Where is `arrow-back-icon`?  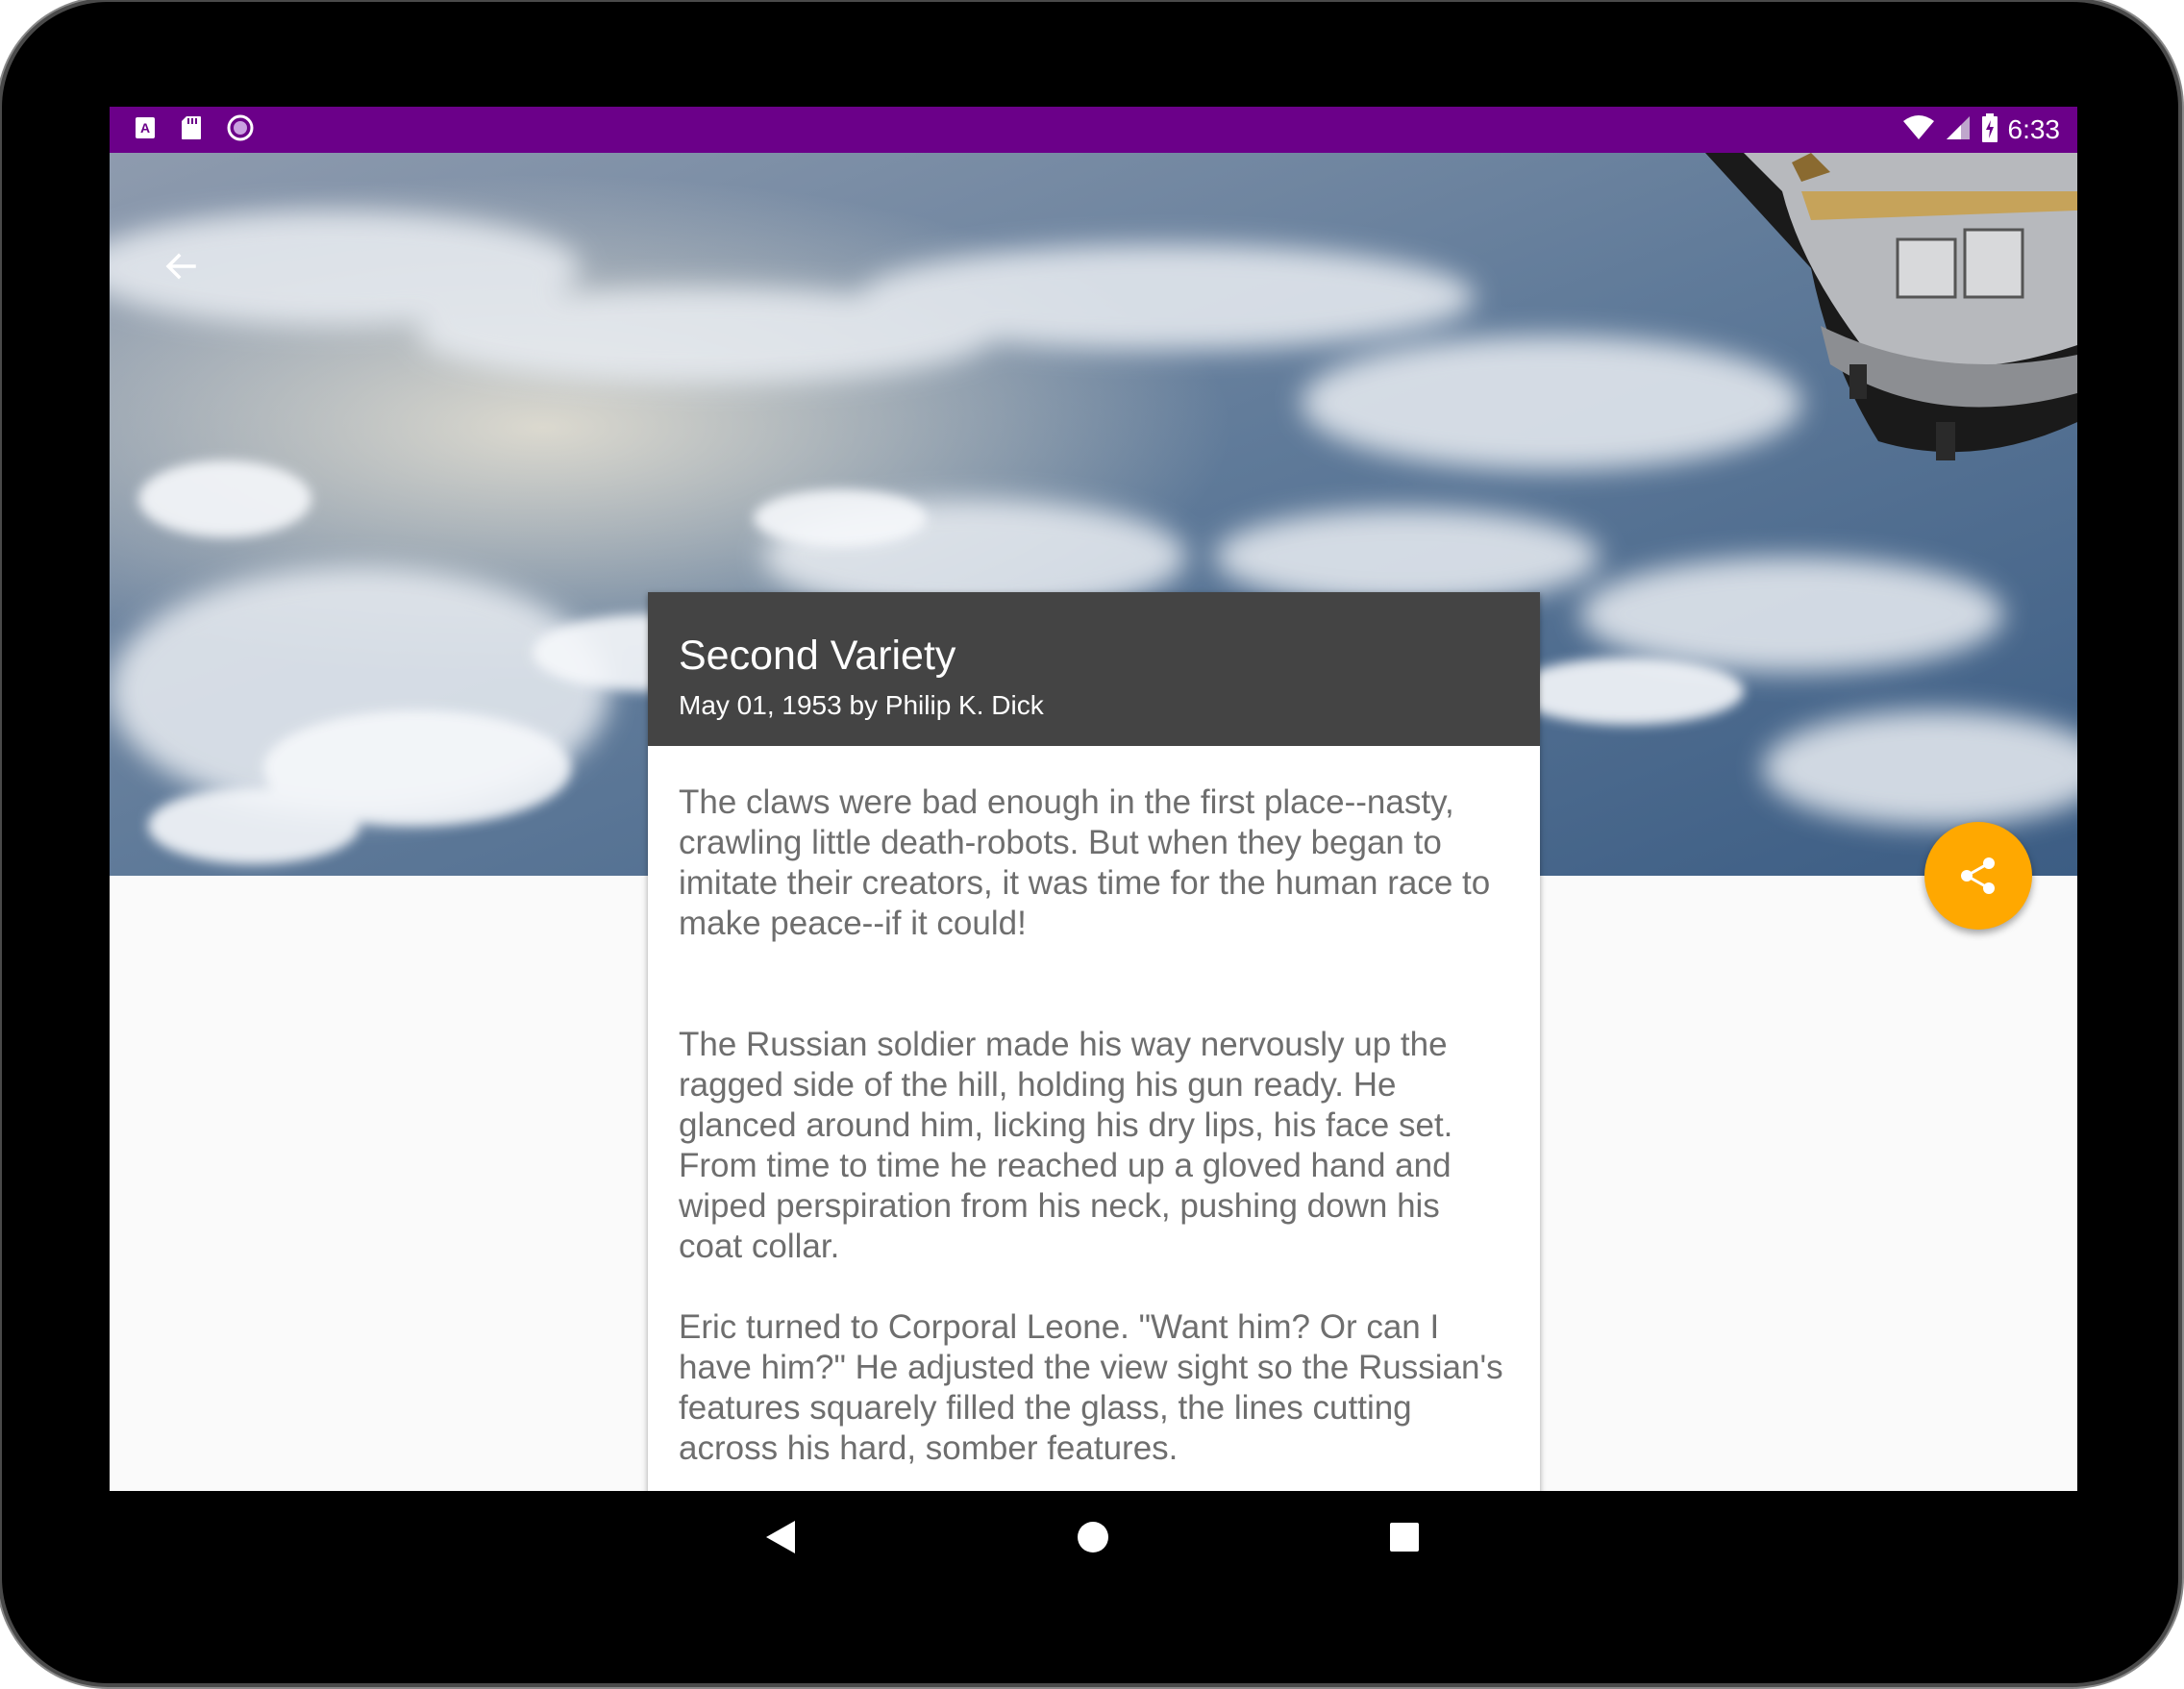
arrow-back-icon is located at coordinates (181, 267).